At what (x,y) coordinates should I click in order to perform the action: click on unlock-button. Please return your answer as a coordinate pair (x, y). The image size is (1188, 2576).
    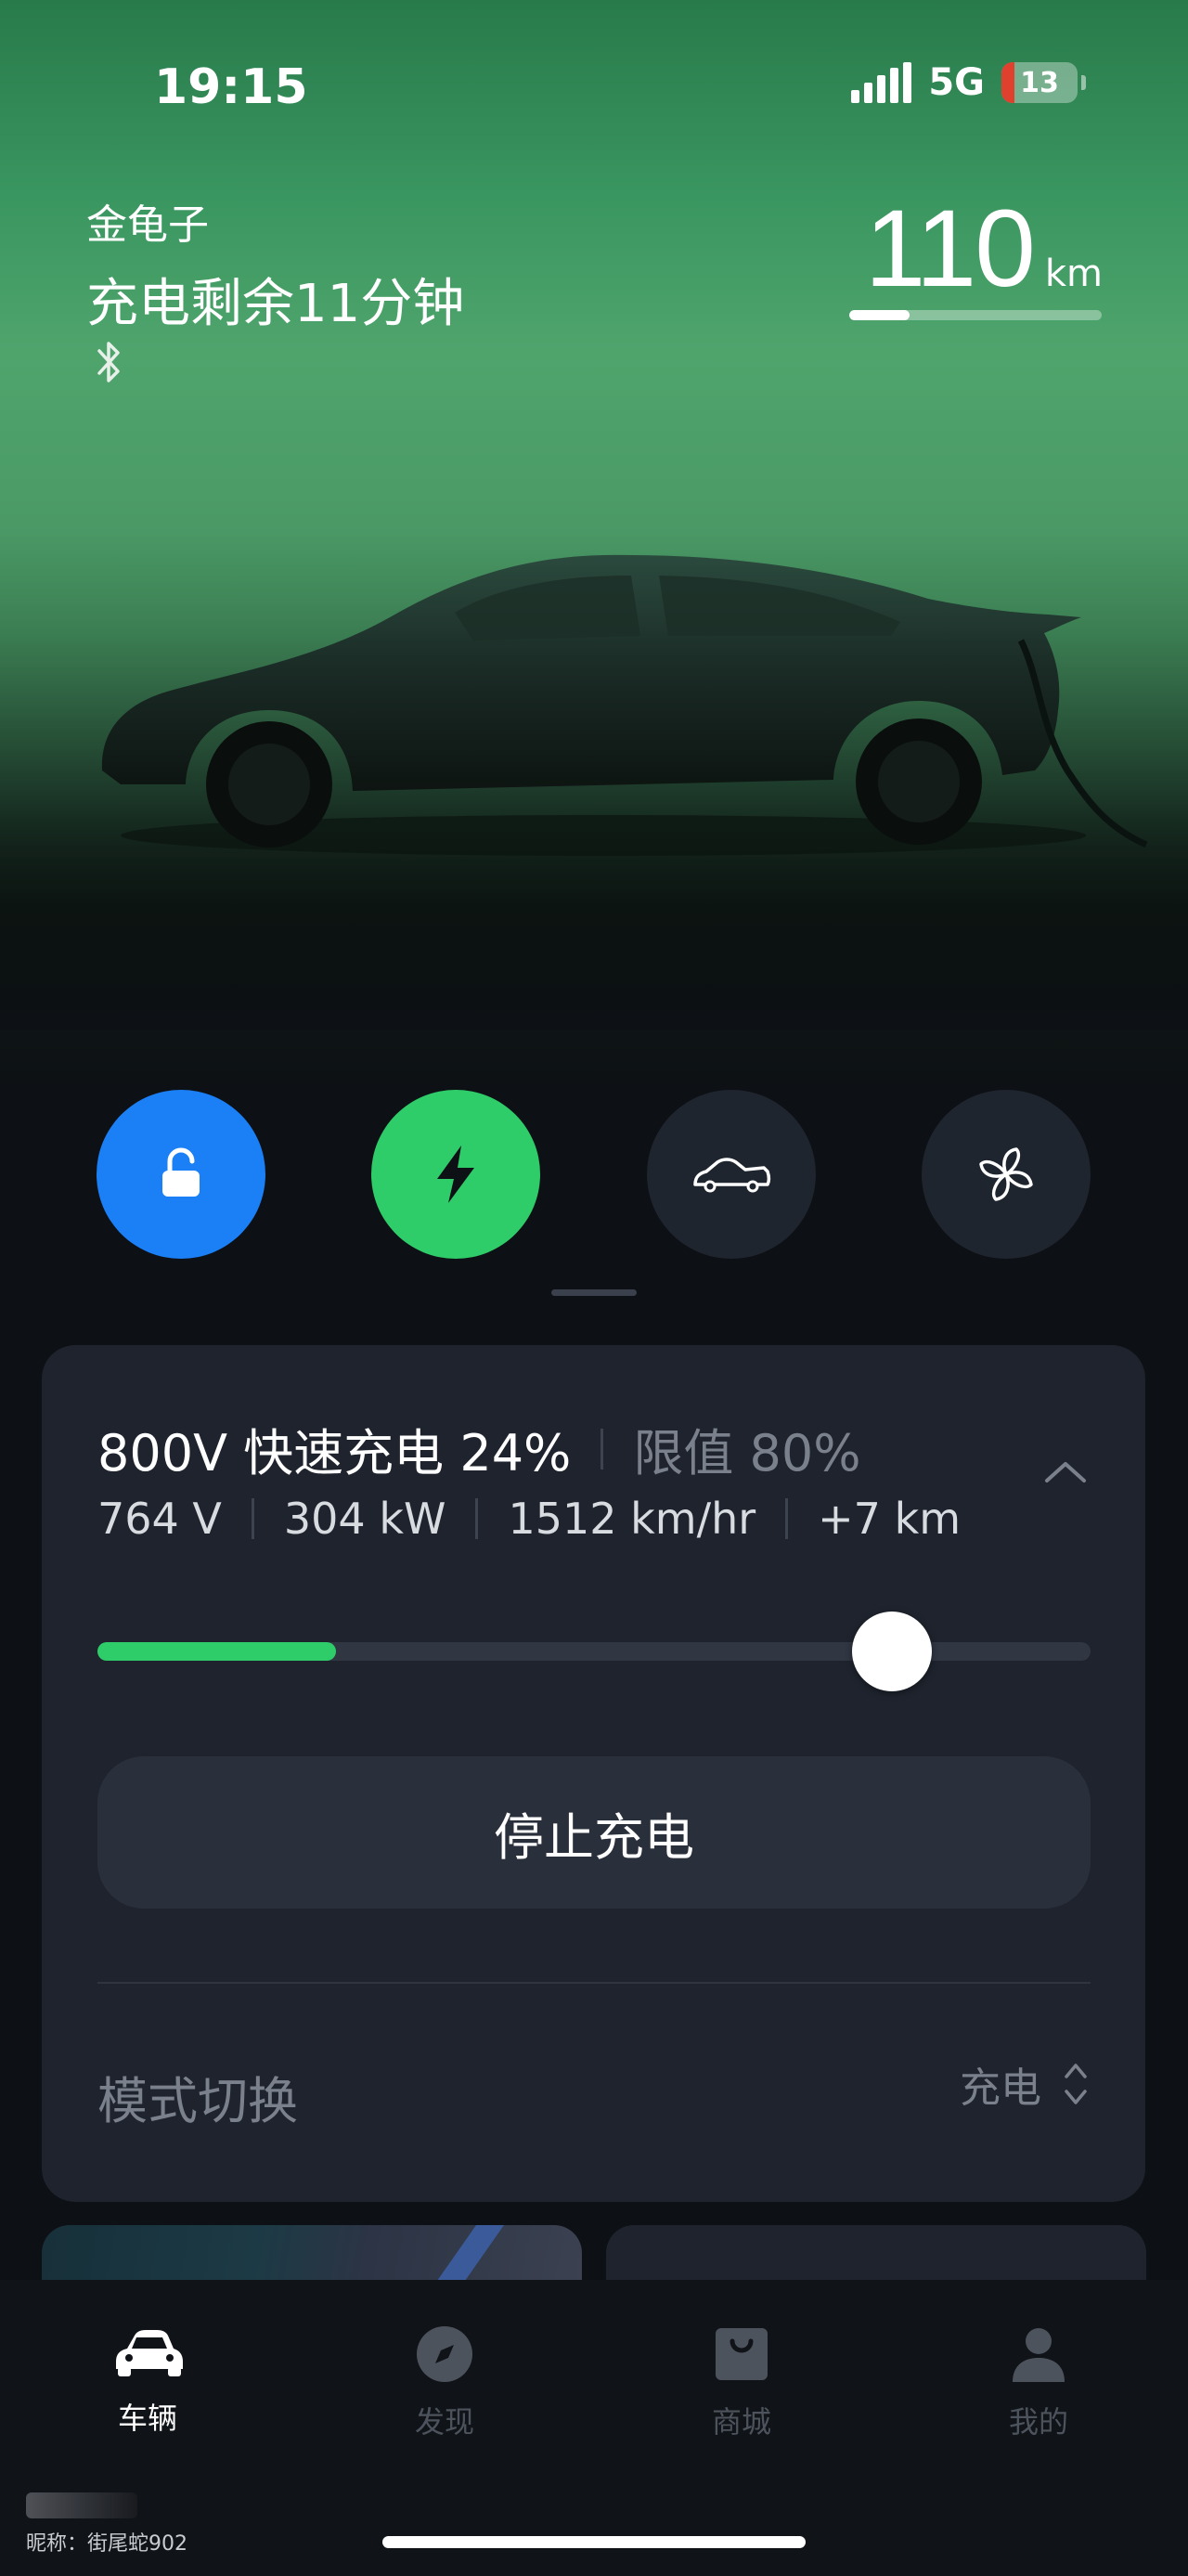
    Looking at the image, I should click on (181, 1174).